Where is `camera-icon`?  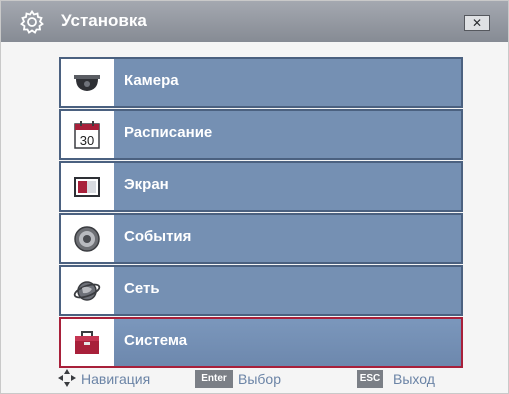
camera-icon is located at coordinates (87, 83).